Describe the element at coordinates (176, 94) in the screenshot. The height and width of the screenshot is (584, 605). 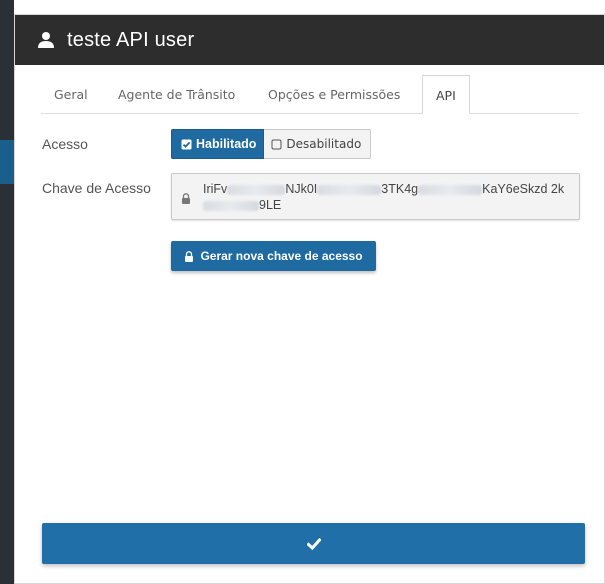
I see `tab-agente-de-transito: Agente de Trânsito` at that location.